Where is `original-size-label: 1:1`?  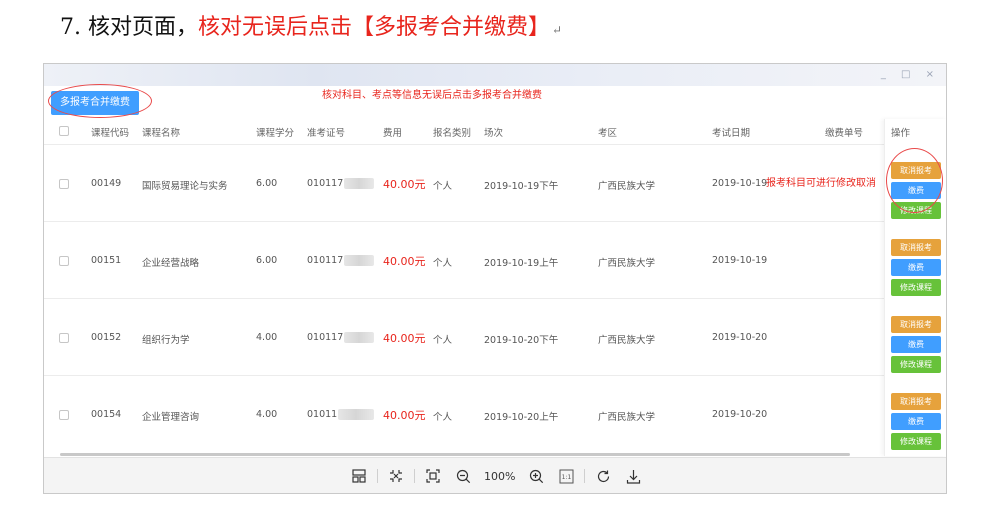 original-size-label: 1:1 is located at coordinates (567, 477).